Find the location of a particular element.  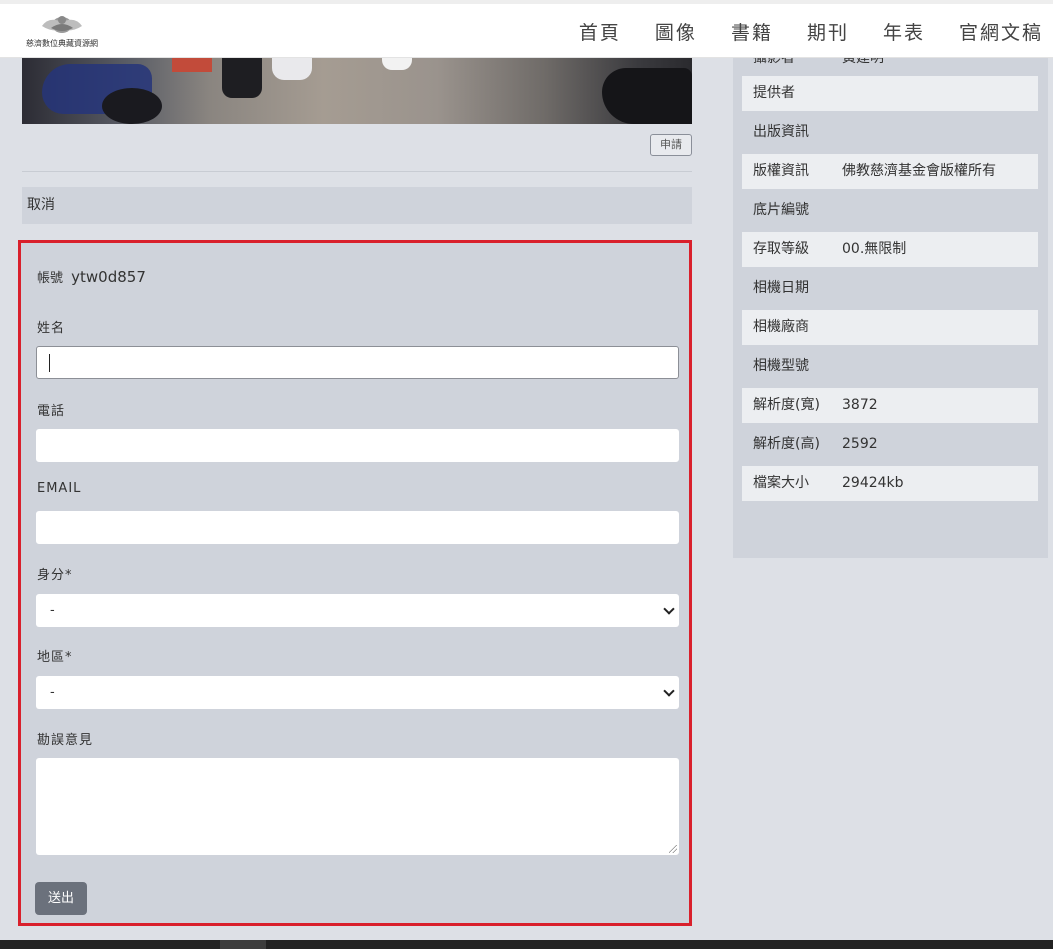

name-label: 姓名 is located at coordinates (51, 328).